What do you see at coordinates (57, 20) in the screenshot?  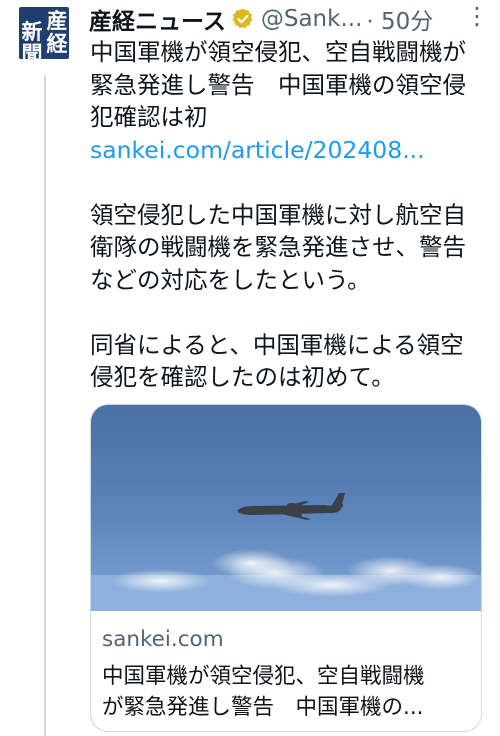 I see `avatar-char-1: 産` at bounding box center [57, 20].